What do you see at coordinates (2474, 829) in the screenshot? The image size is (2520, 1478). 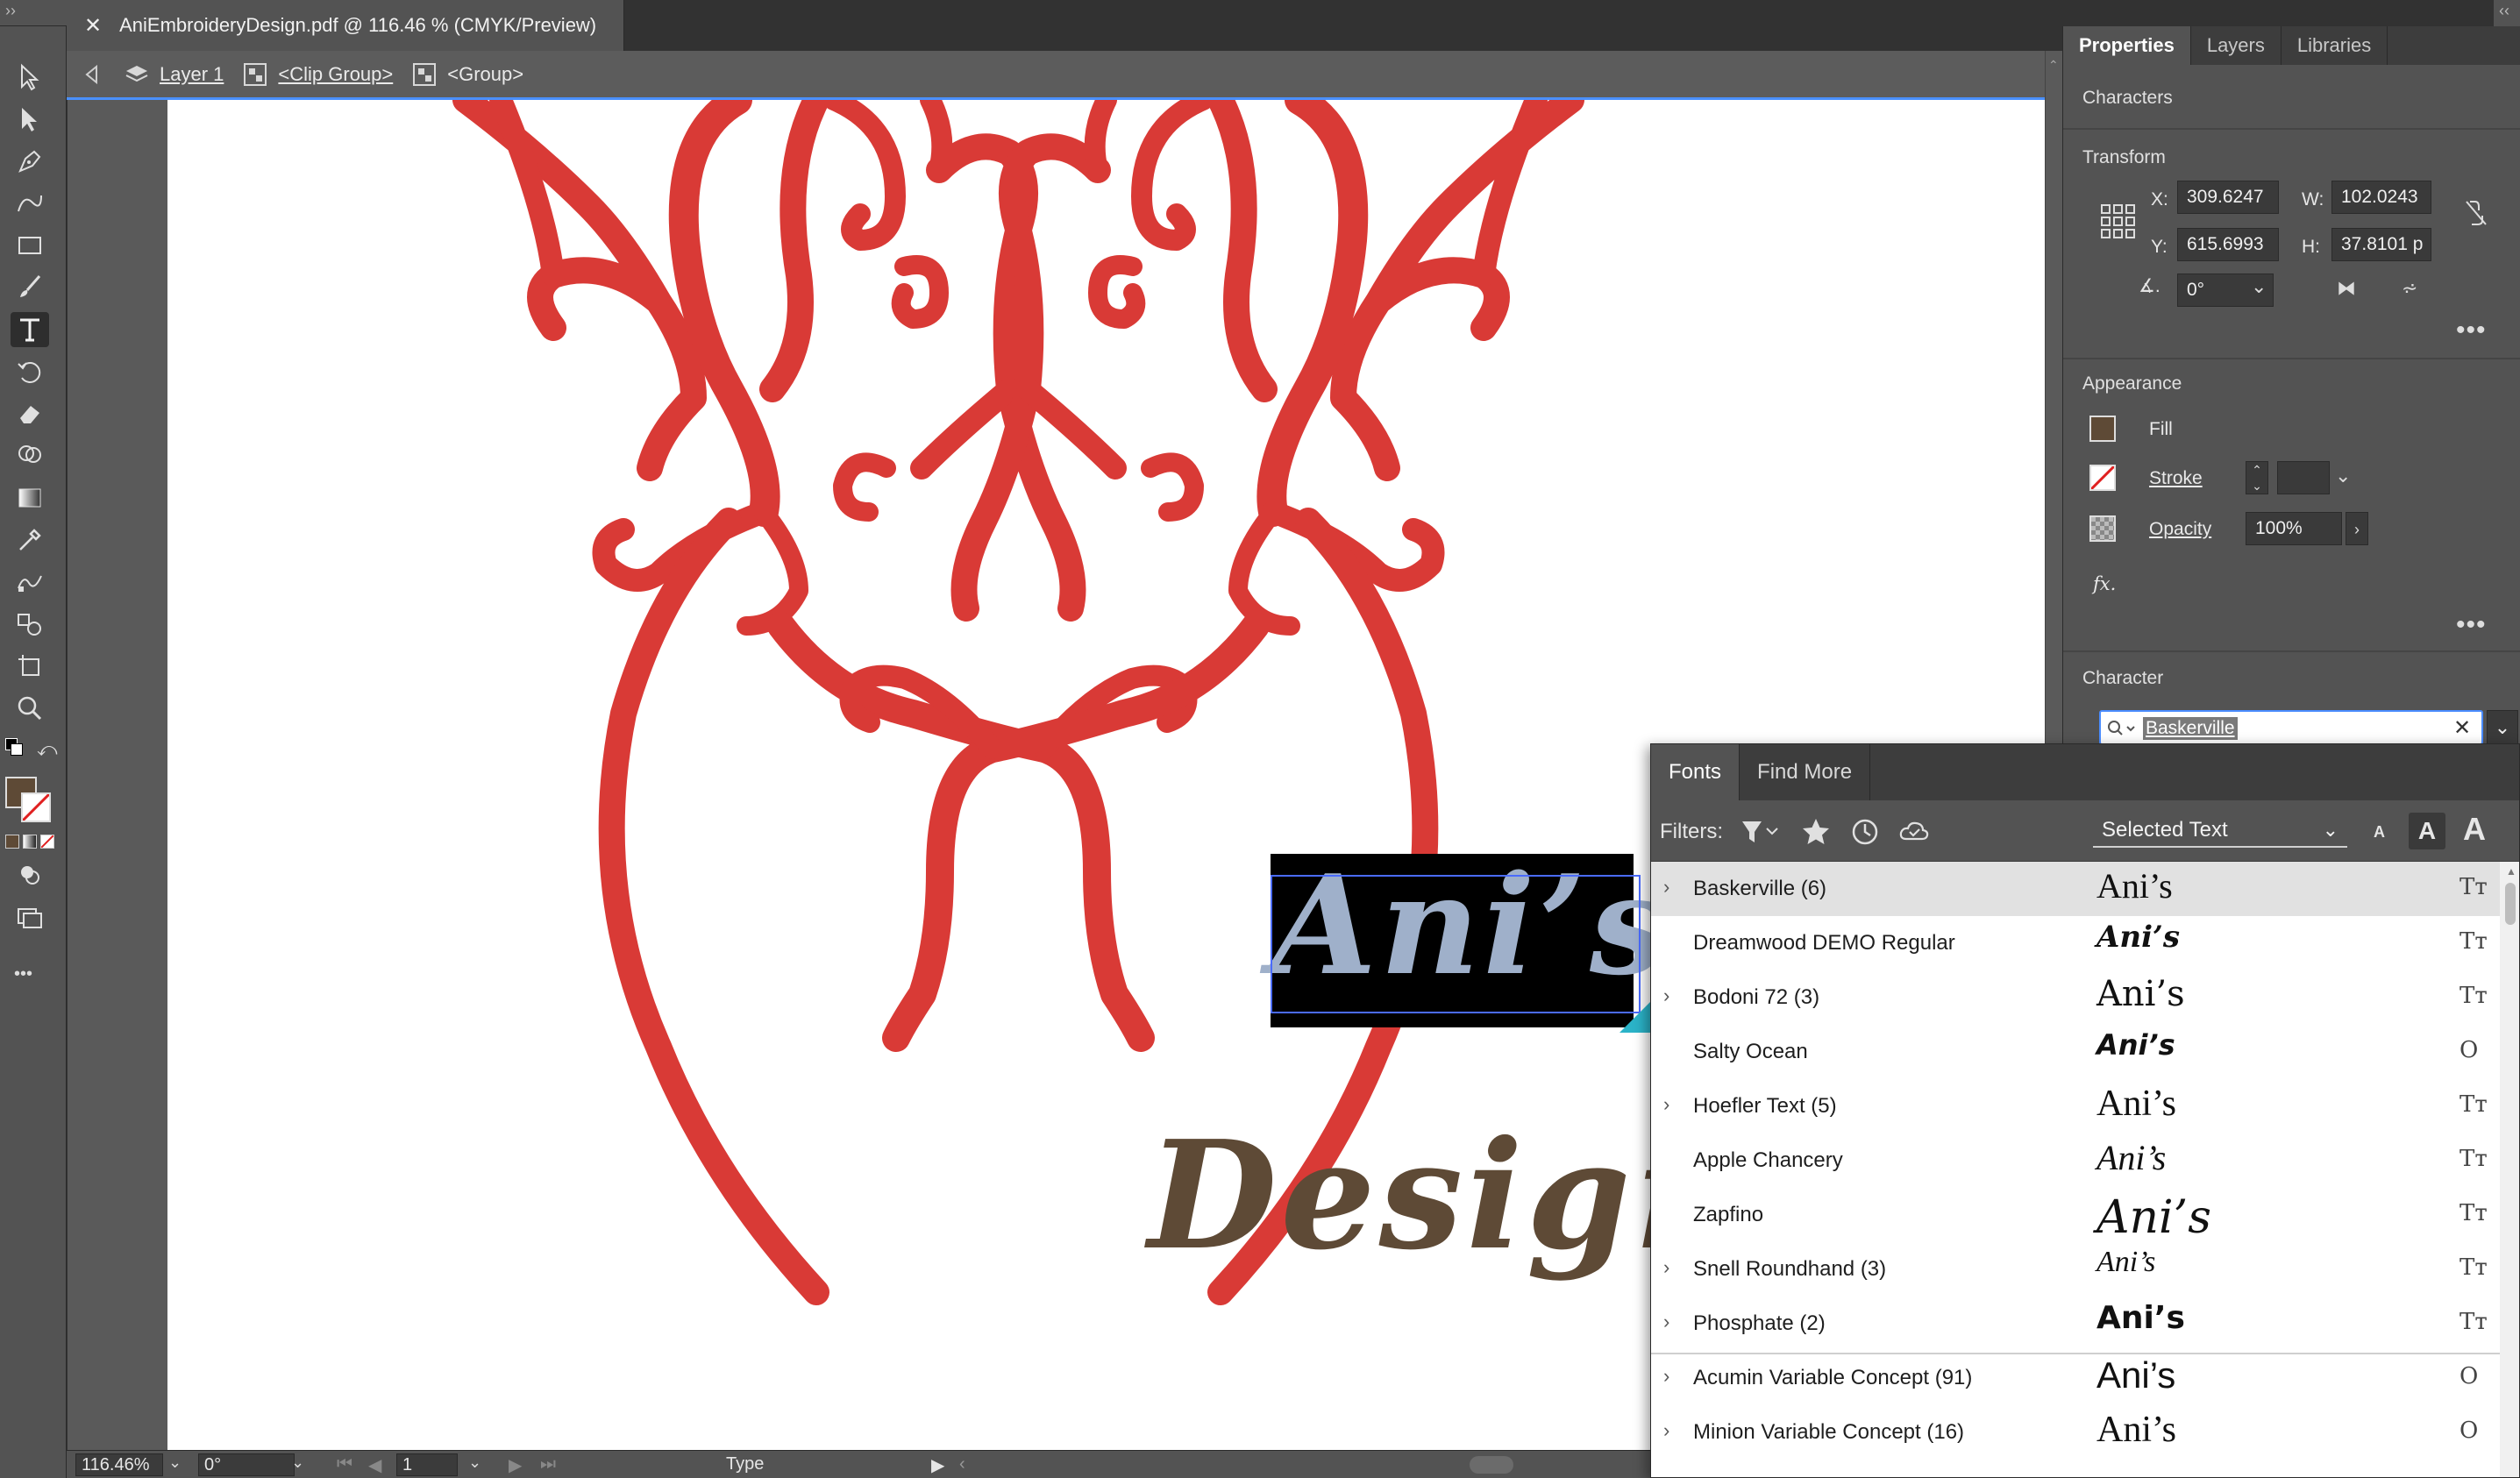 I see `sample-size-large-icon: A` at bounding box center [2474, 829].